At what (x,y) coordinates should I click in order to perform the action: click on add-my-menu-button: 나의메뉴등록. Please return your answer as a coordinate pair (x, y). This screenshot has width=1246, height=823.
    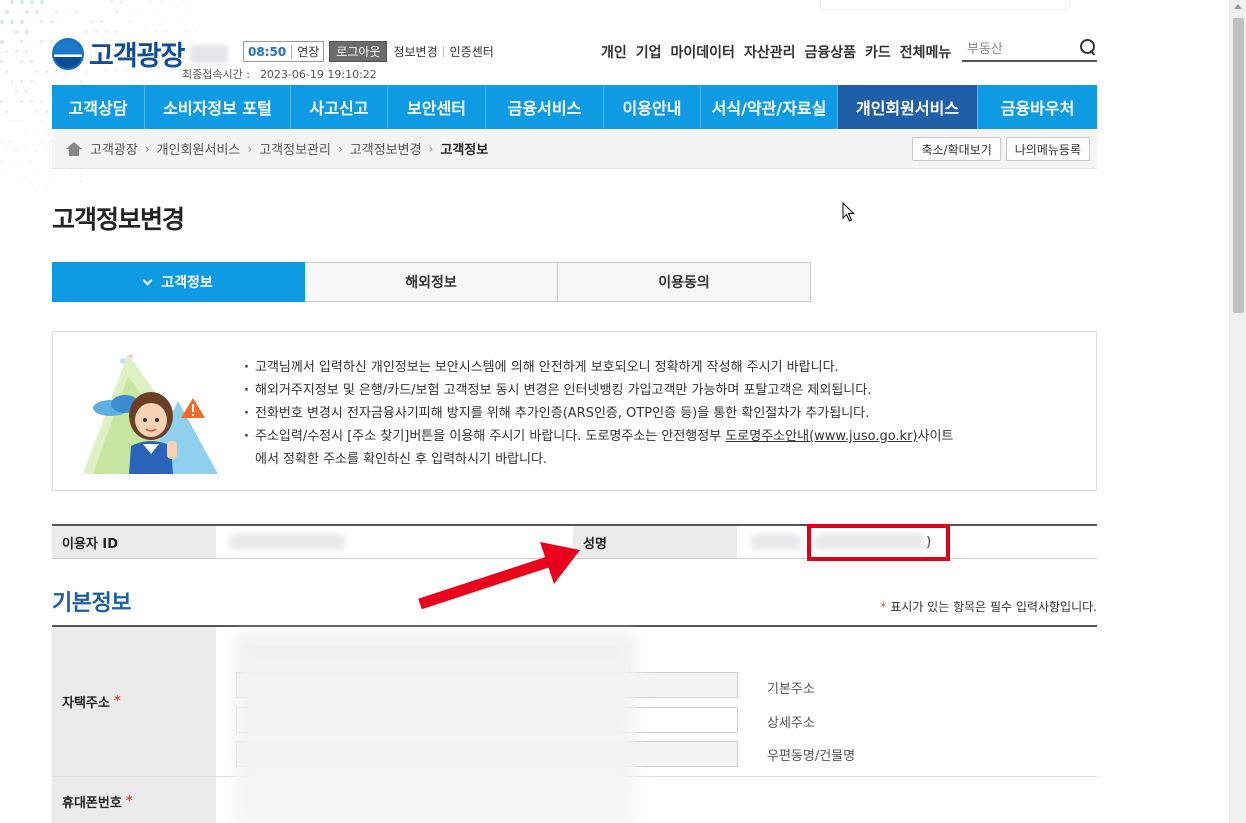
    Looking at the image, I should click on (1048, 149).